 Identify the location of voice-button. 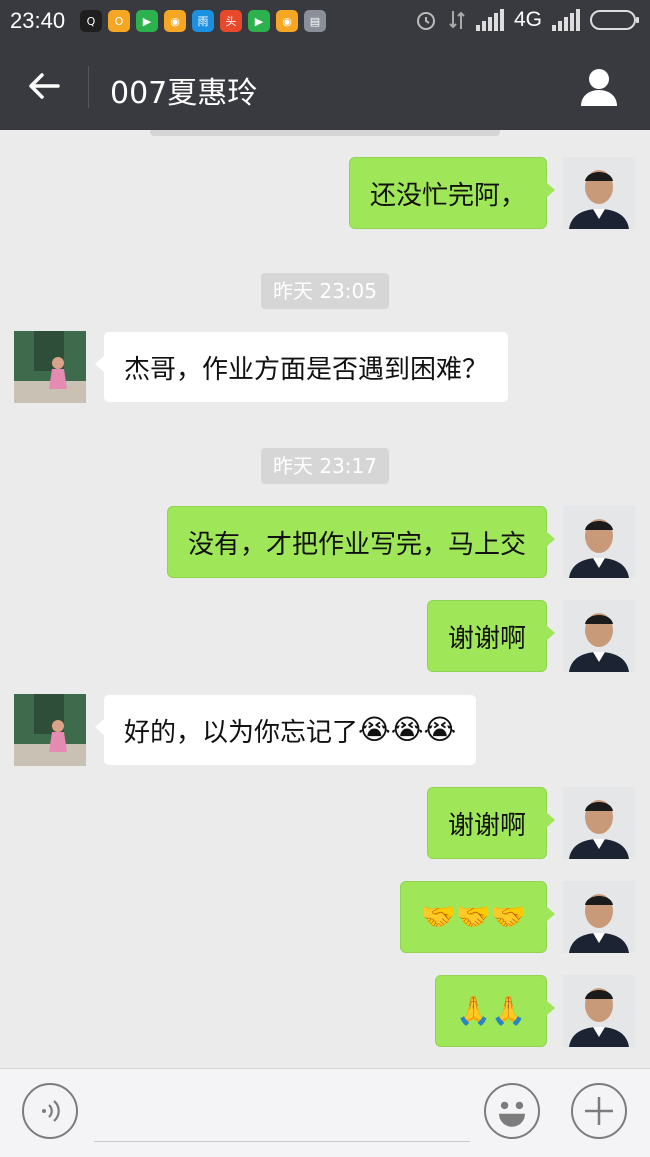
(50, 1111).